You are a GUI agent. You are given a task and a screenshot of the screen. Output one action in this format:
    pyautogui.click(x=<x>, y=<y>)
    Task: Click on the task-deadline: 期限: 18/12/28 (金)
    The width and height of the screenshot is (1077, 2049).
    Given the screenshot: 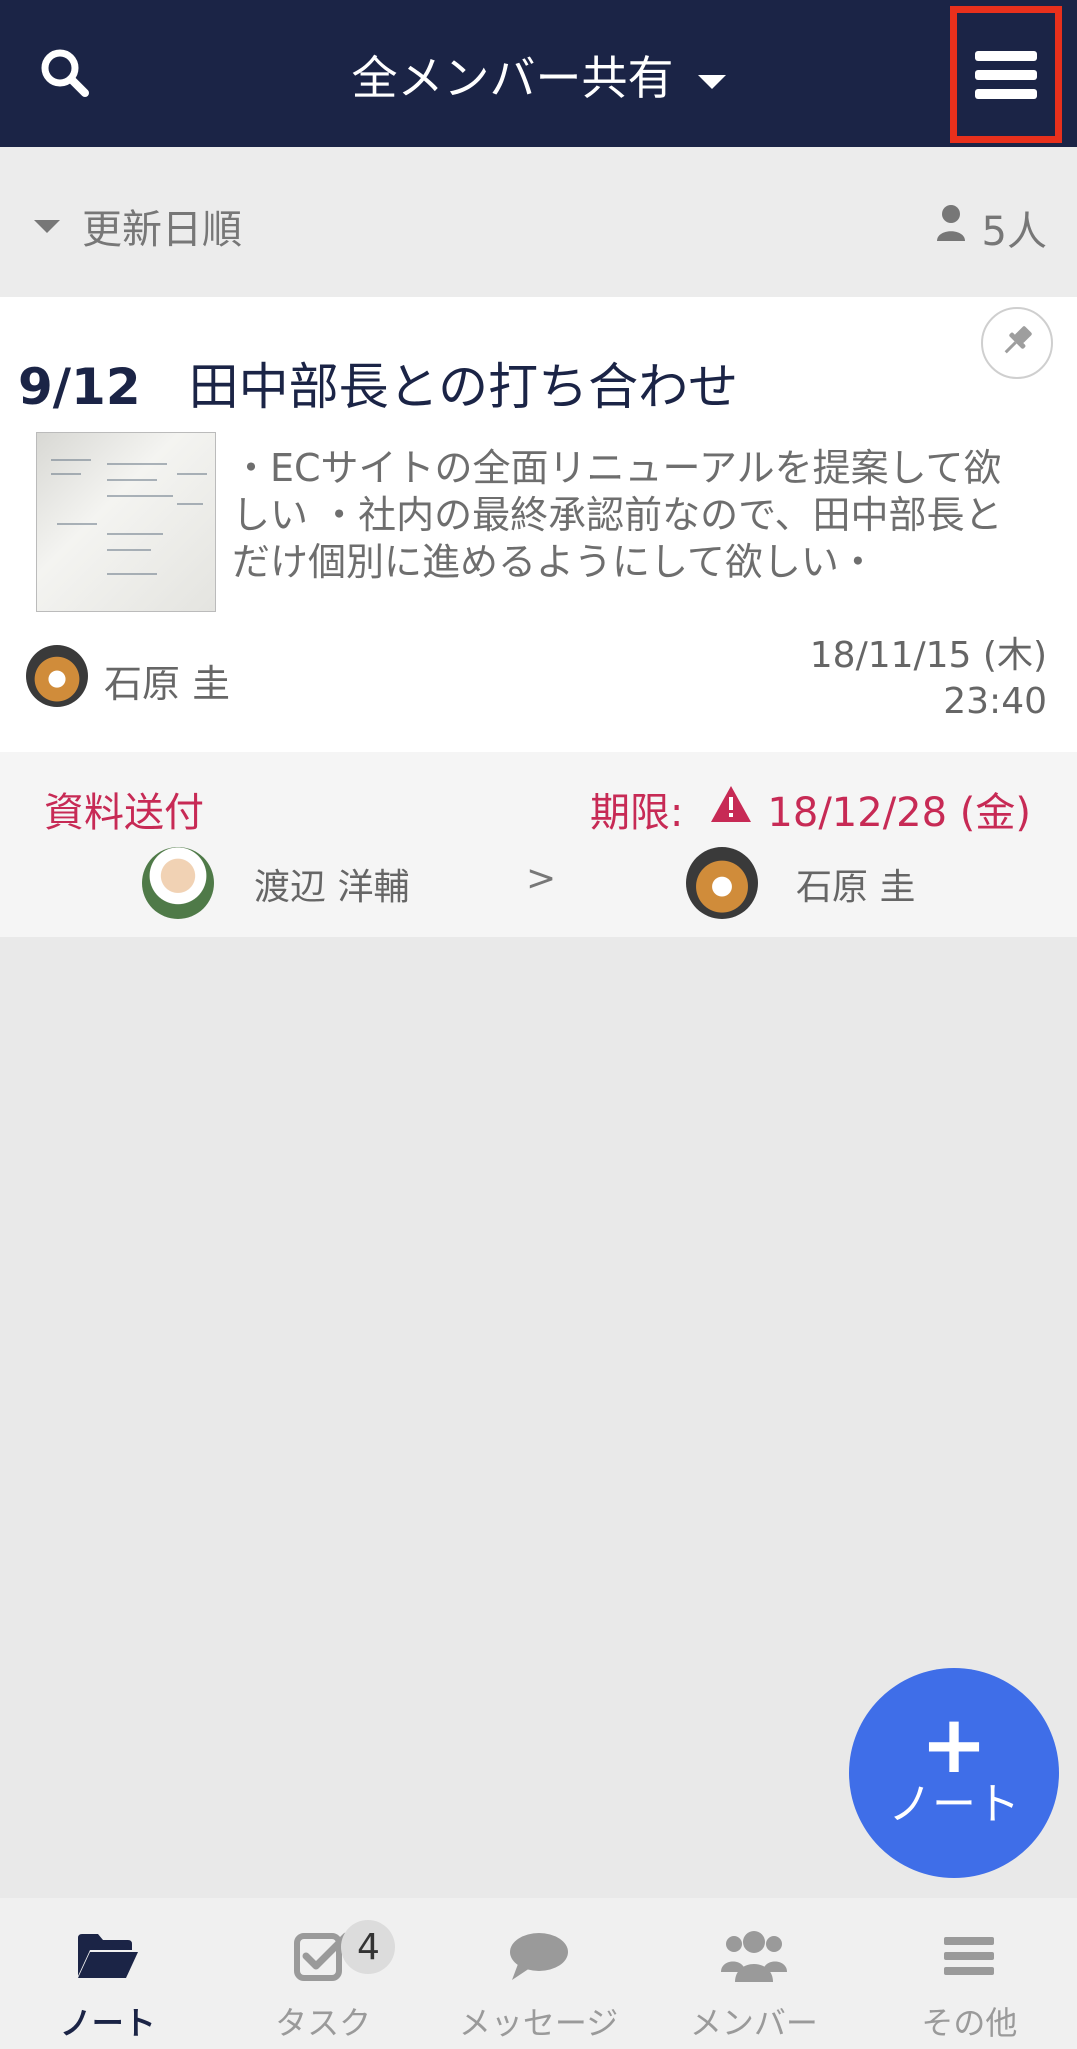 What is the action you would take?
    pyautogui.click(x=810, y=809)
    